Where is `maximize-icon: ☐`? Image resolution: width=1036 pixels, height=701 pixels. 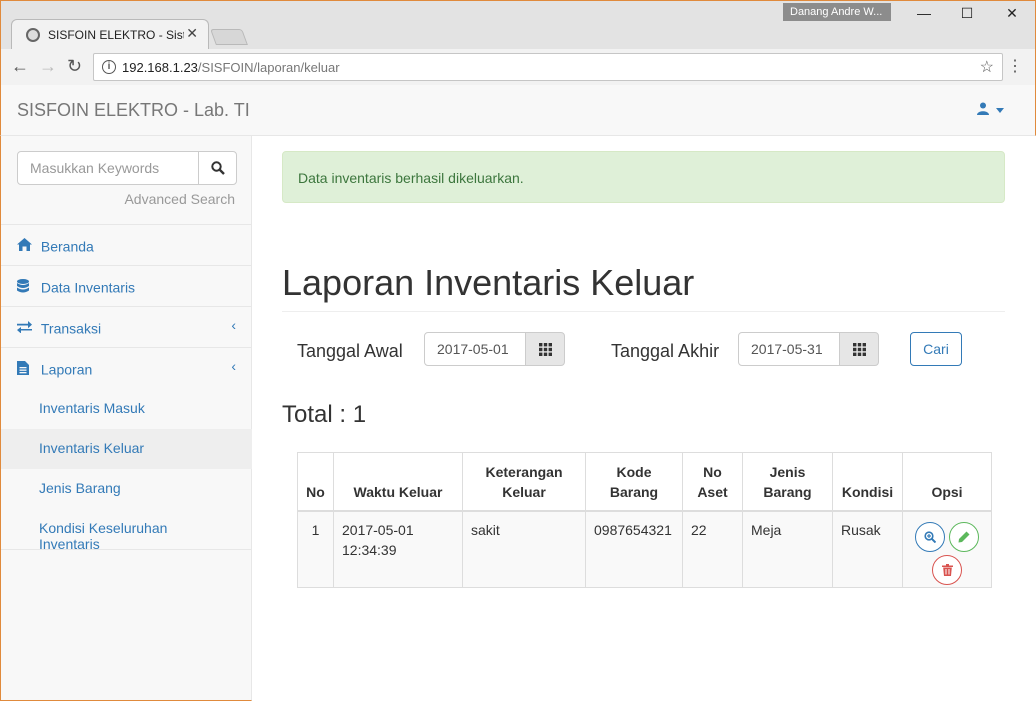
maximize-icon: ☐ is located at coordinates (967, 13).